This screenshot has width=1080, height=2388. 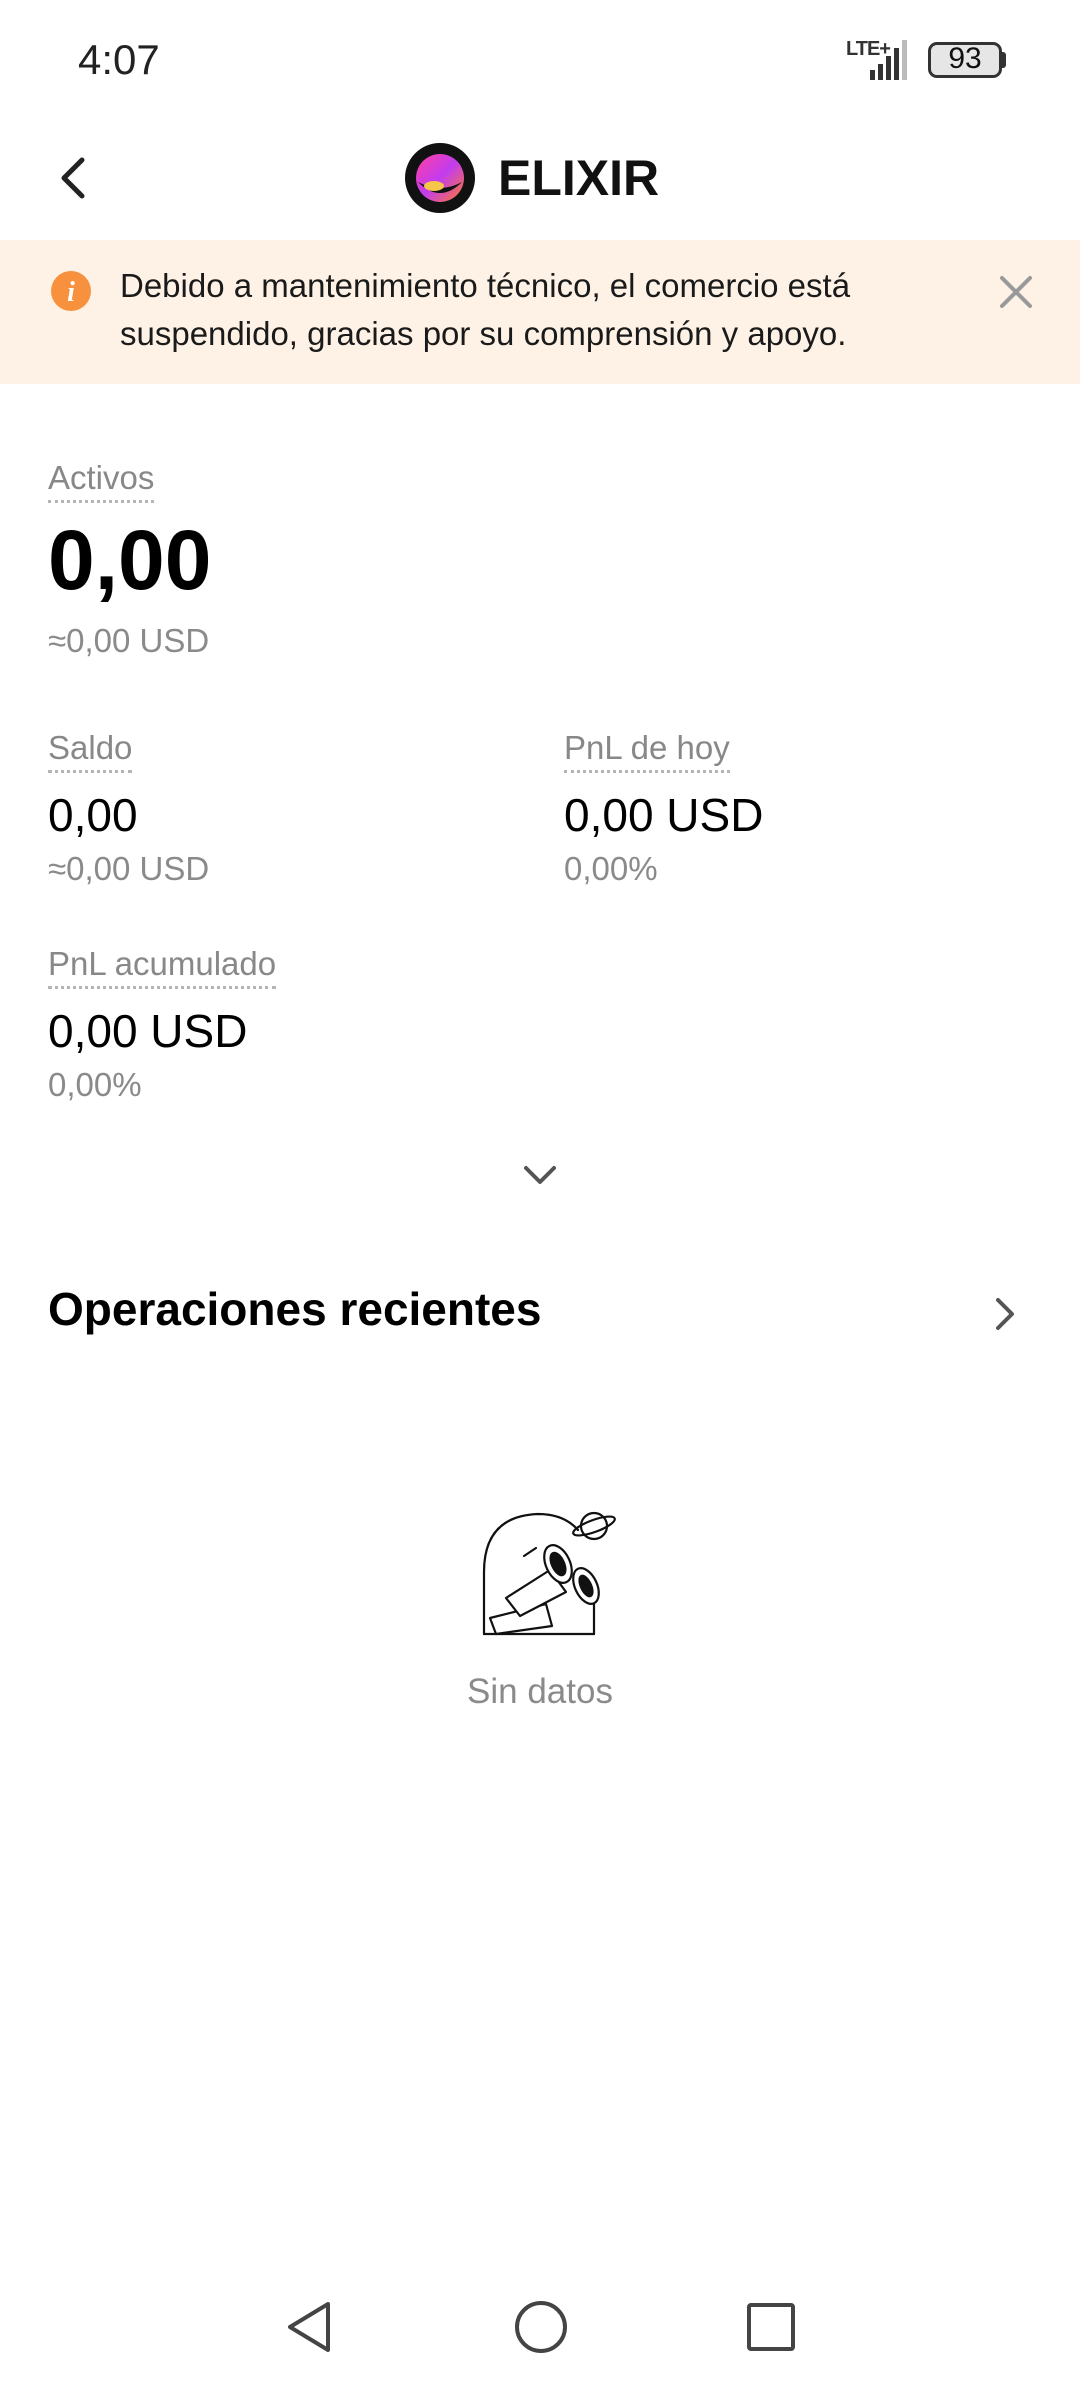 I want to click on binoculars-illustration-icon, so click(x=549, y=1573).